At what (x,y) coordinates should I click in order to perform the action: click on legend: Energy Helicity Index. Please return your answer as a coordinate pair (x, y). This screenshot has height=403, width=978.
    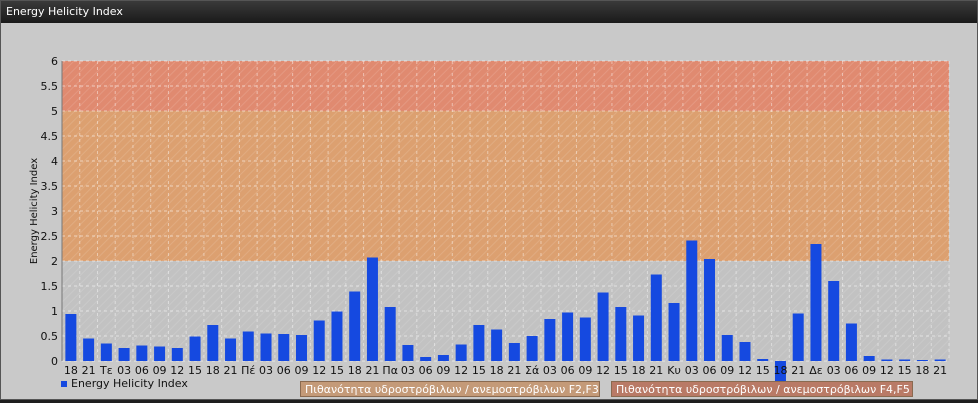
    Looking at the image, I should click on (124, 383).